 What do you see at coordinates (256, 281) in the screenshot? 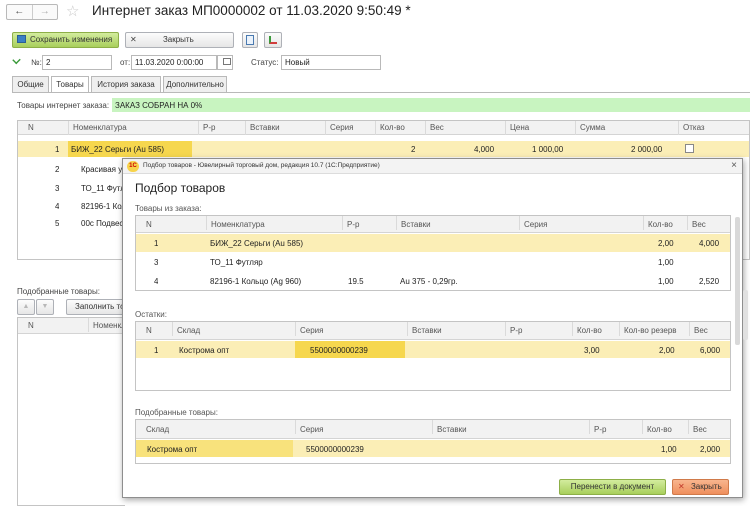
I see `row-name: 82196-1 Кольцо (Ag 960)` at bounding box center [256, 281].